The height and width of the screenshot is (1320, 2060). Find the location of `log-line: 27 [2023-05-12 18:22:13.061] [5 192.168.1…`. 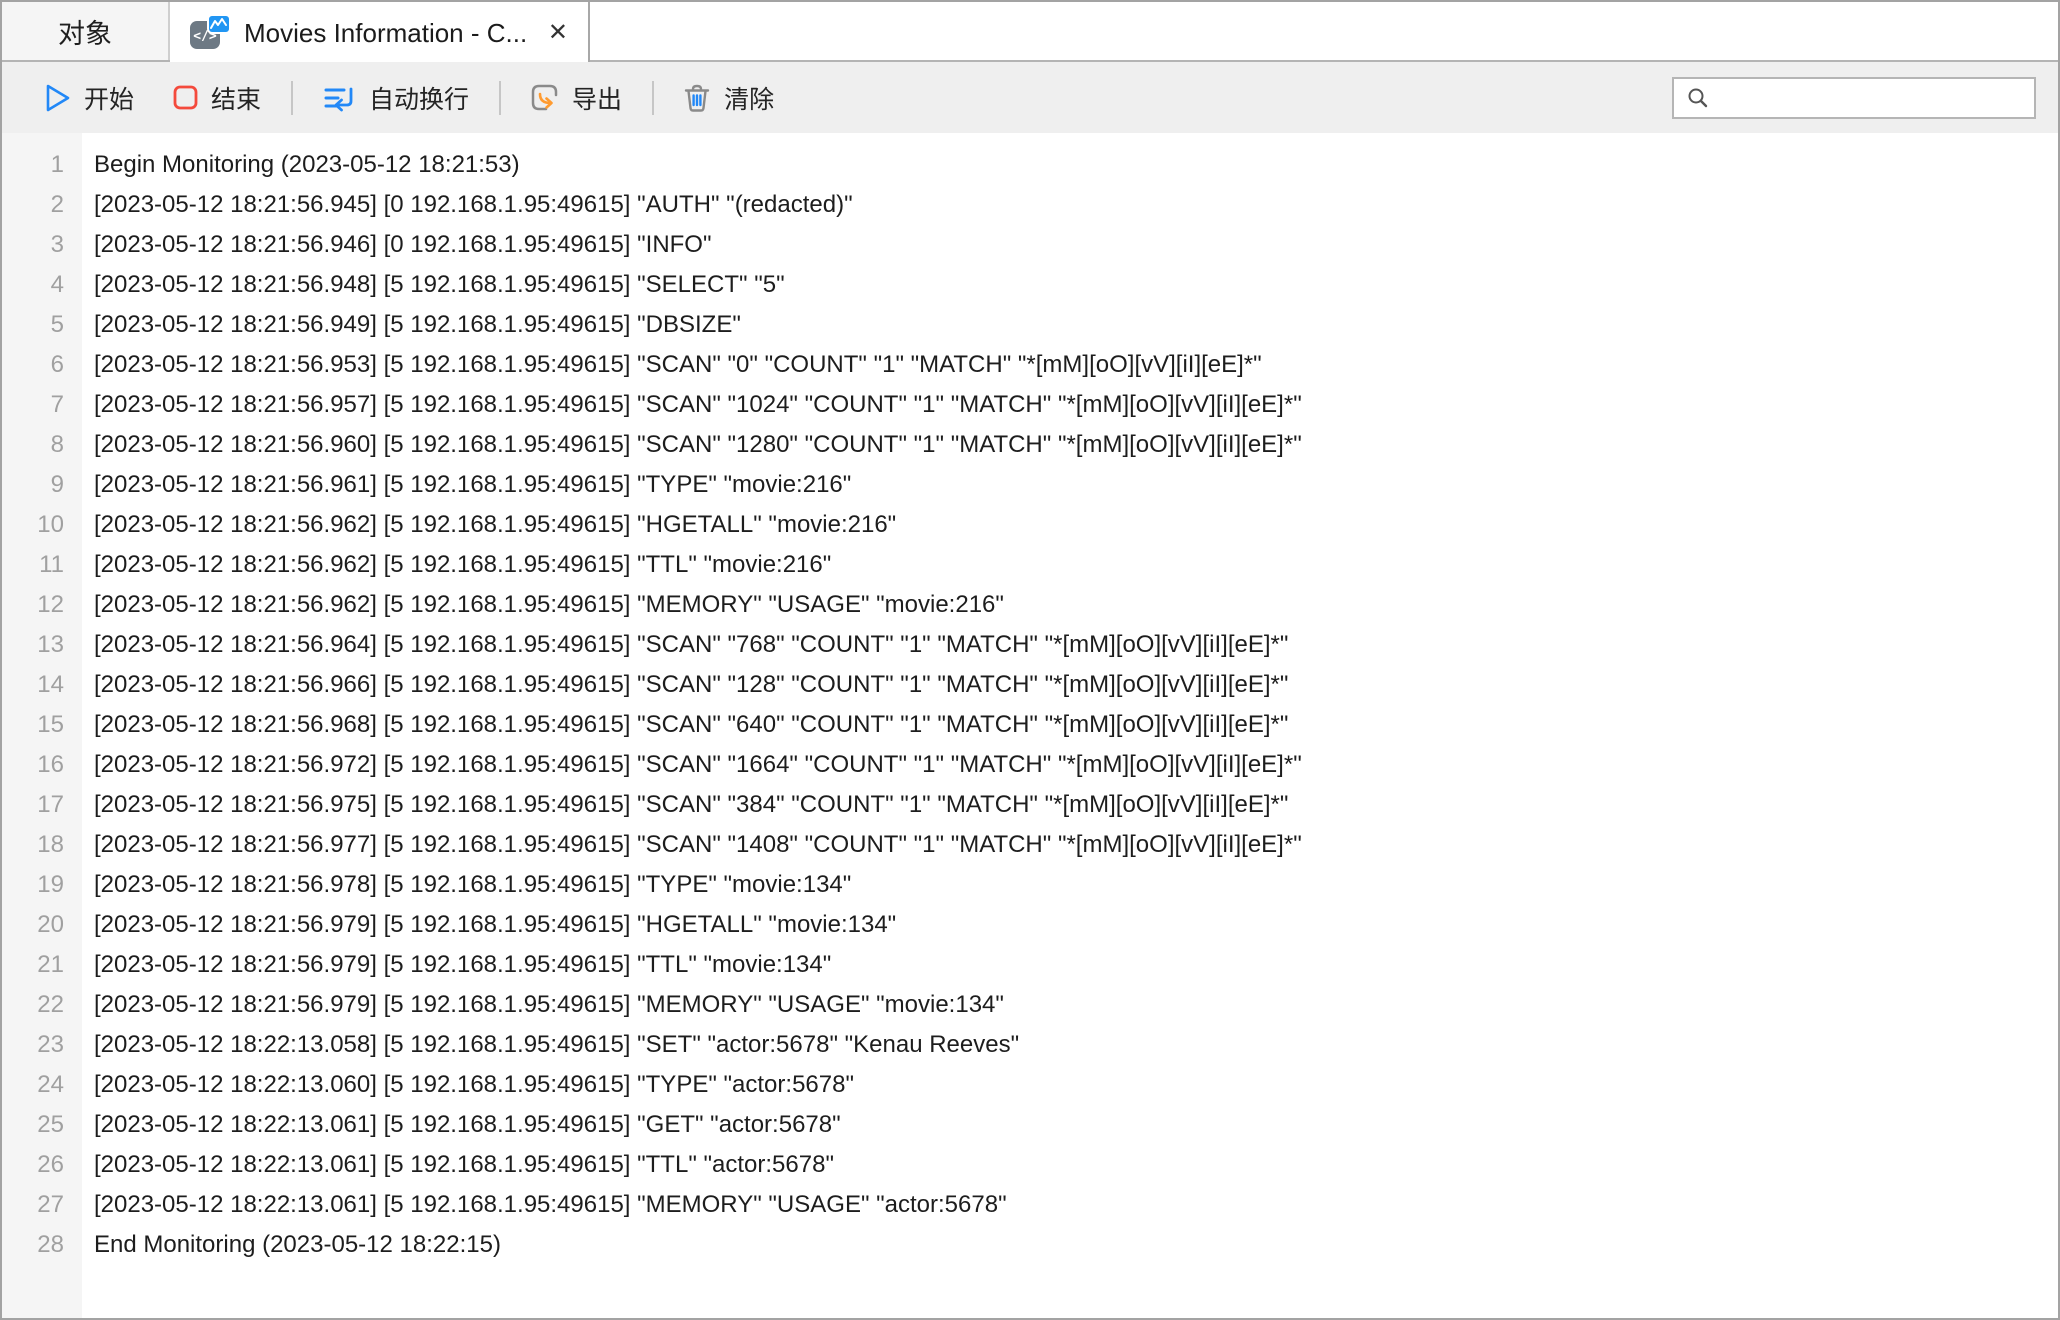

log-line: 27 [2023-05-12 18:22:13.061] [5 192.168.1… is located at coordinates (1030, 1205).